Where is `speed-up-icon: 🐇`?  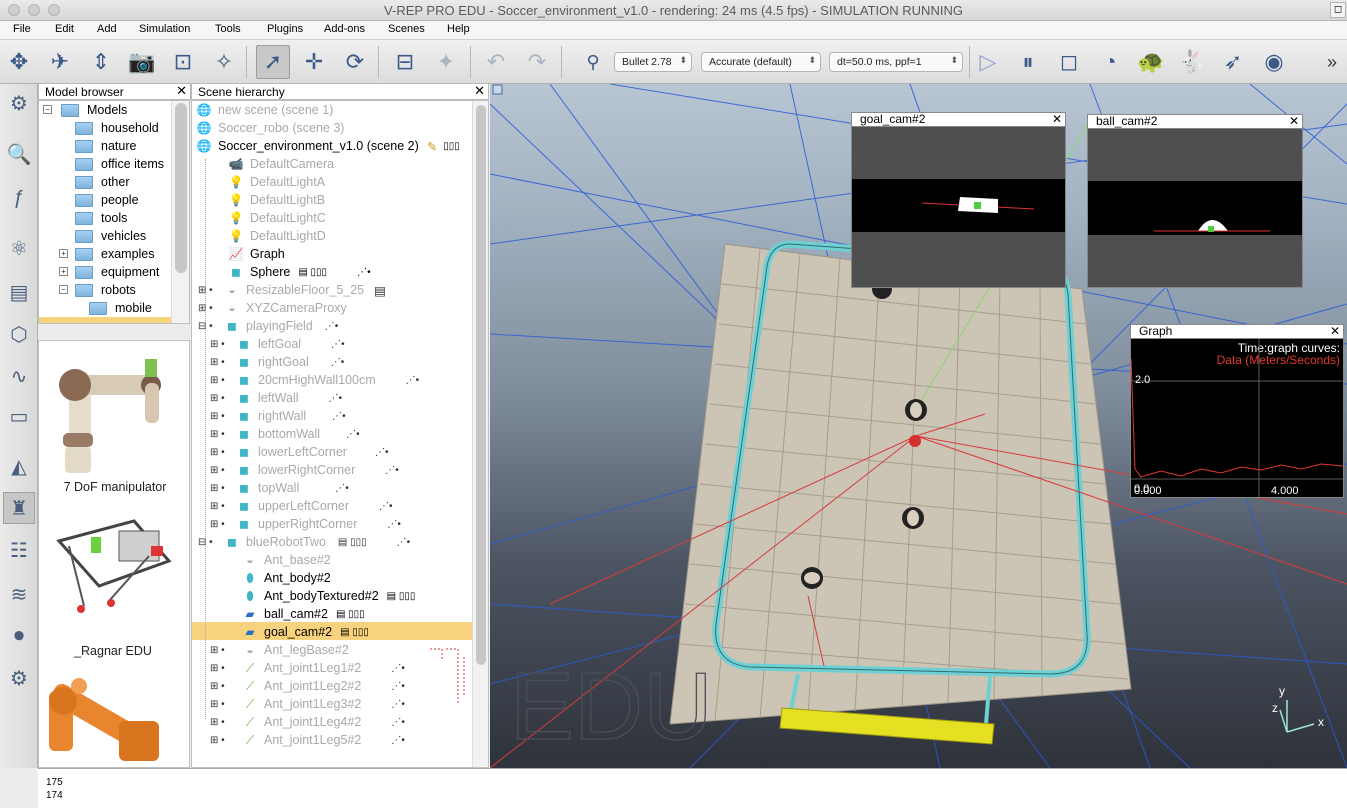 speed-up-icon: 🐇 is located at coordinates (1192, 62).